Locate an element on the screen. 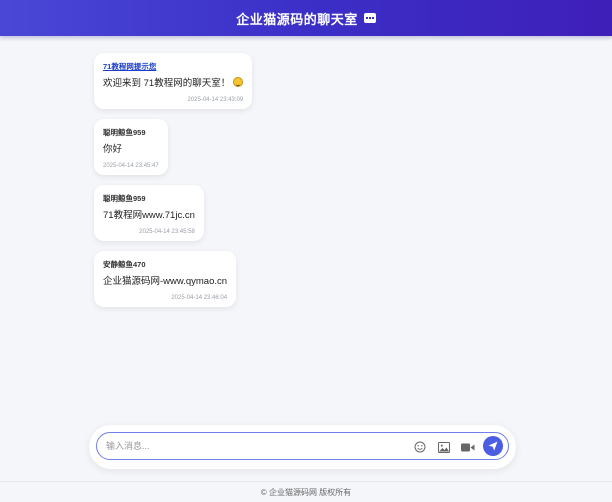  message-text: 企业猫源码网-www.qymao.cn is located at coordinates (165, 281).